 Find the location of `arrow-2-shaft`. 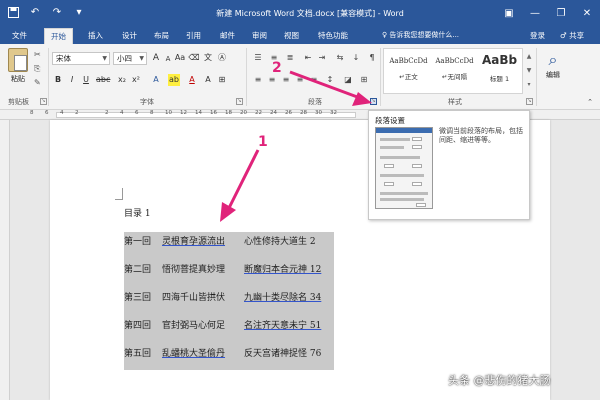

arrow-2-shaft is located at coordinates (325, 85).